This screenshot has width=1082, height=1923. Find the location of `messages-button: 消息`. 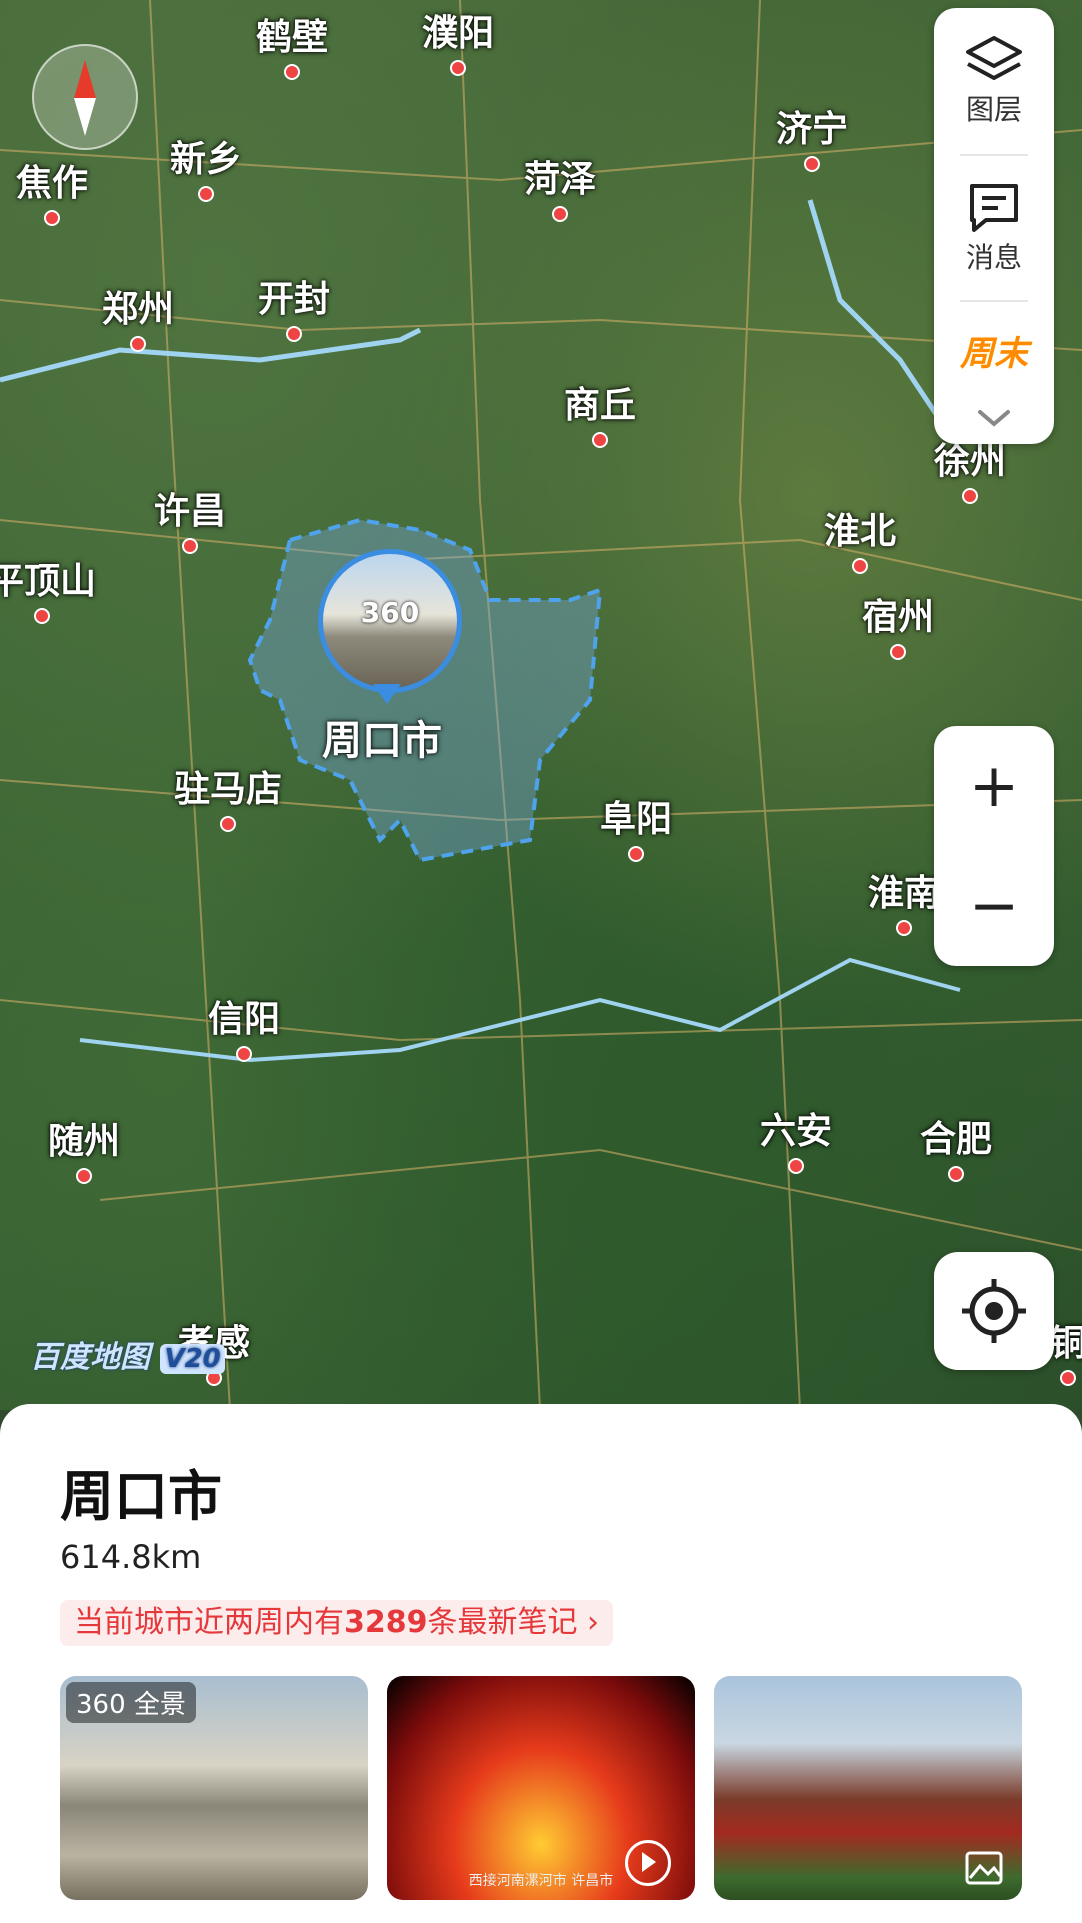

messages-button: 消息 is located at coordinates (994, 228).